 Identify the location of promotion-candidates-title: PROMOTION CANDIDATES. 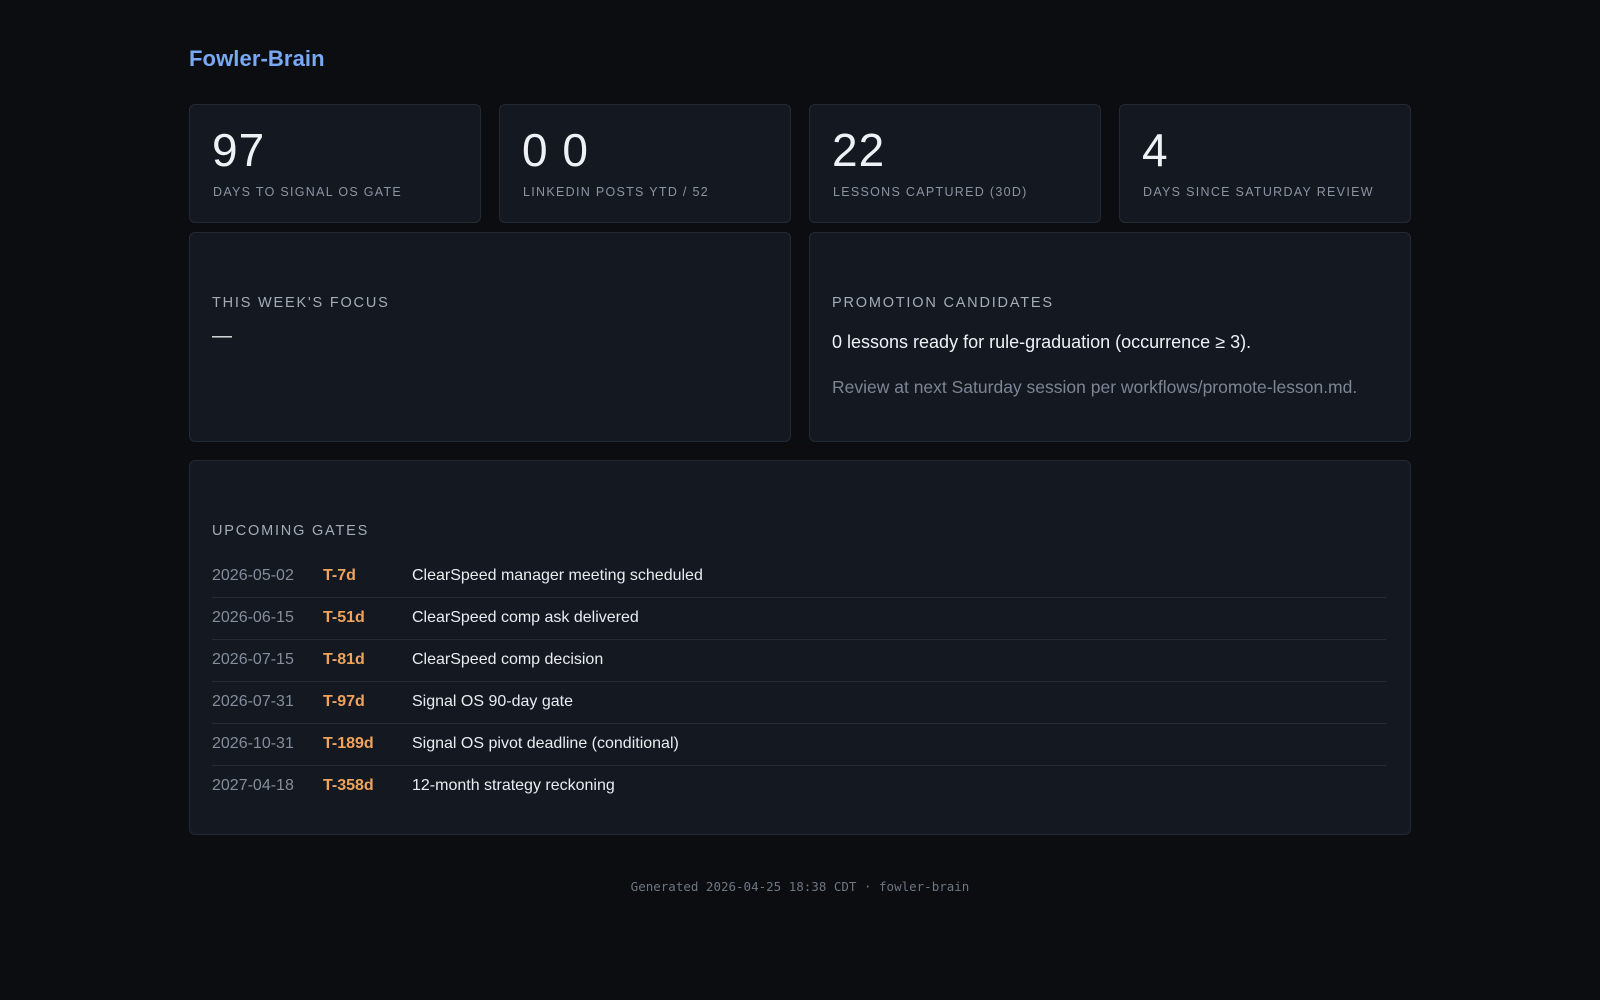
(943, 303).